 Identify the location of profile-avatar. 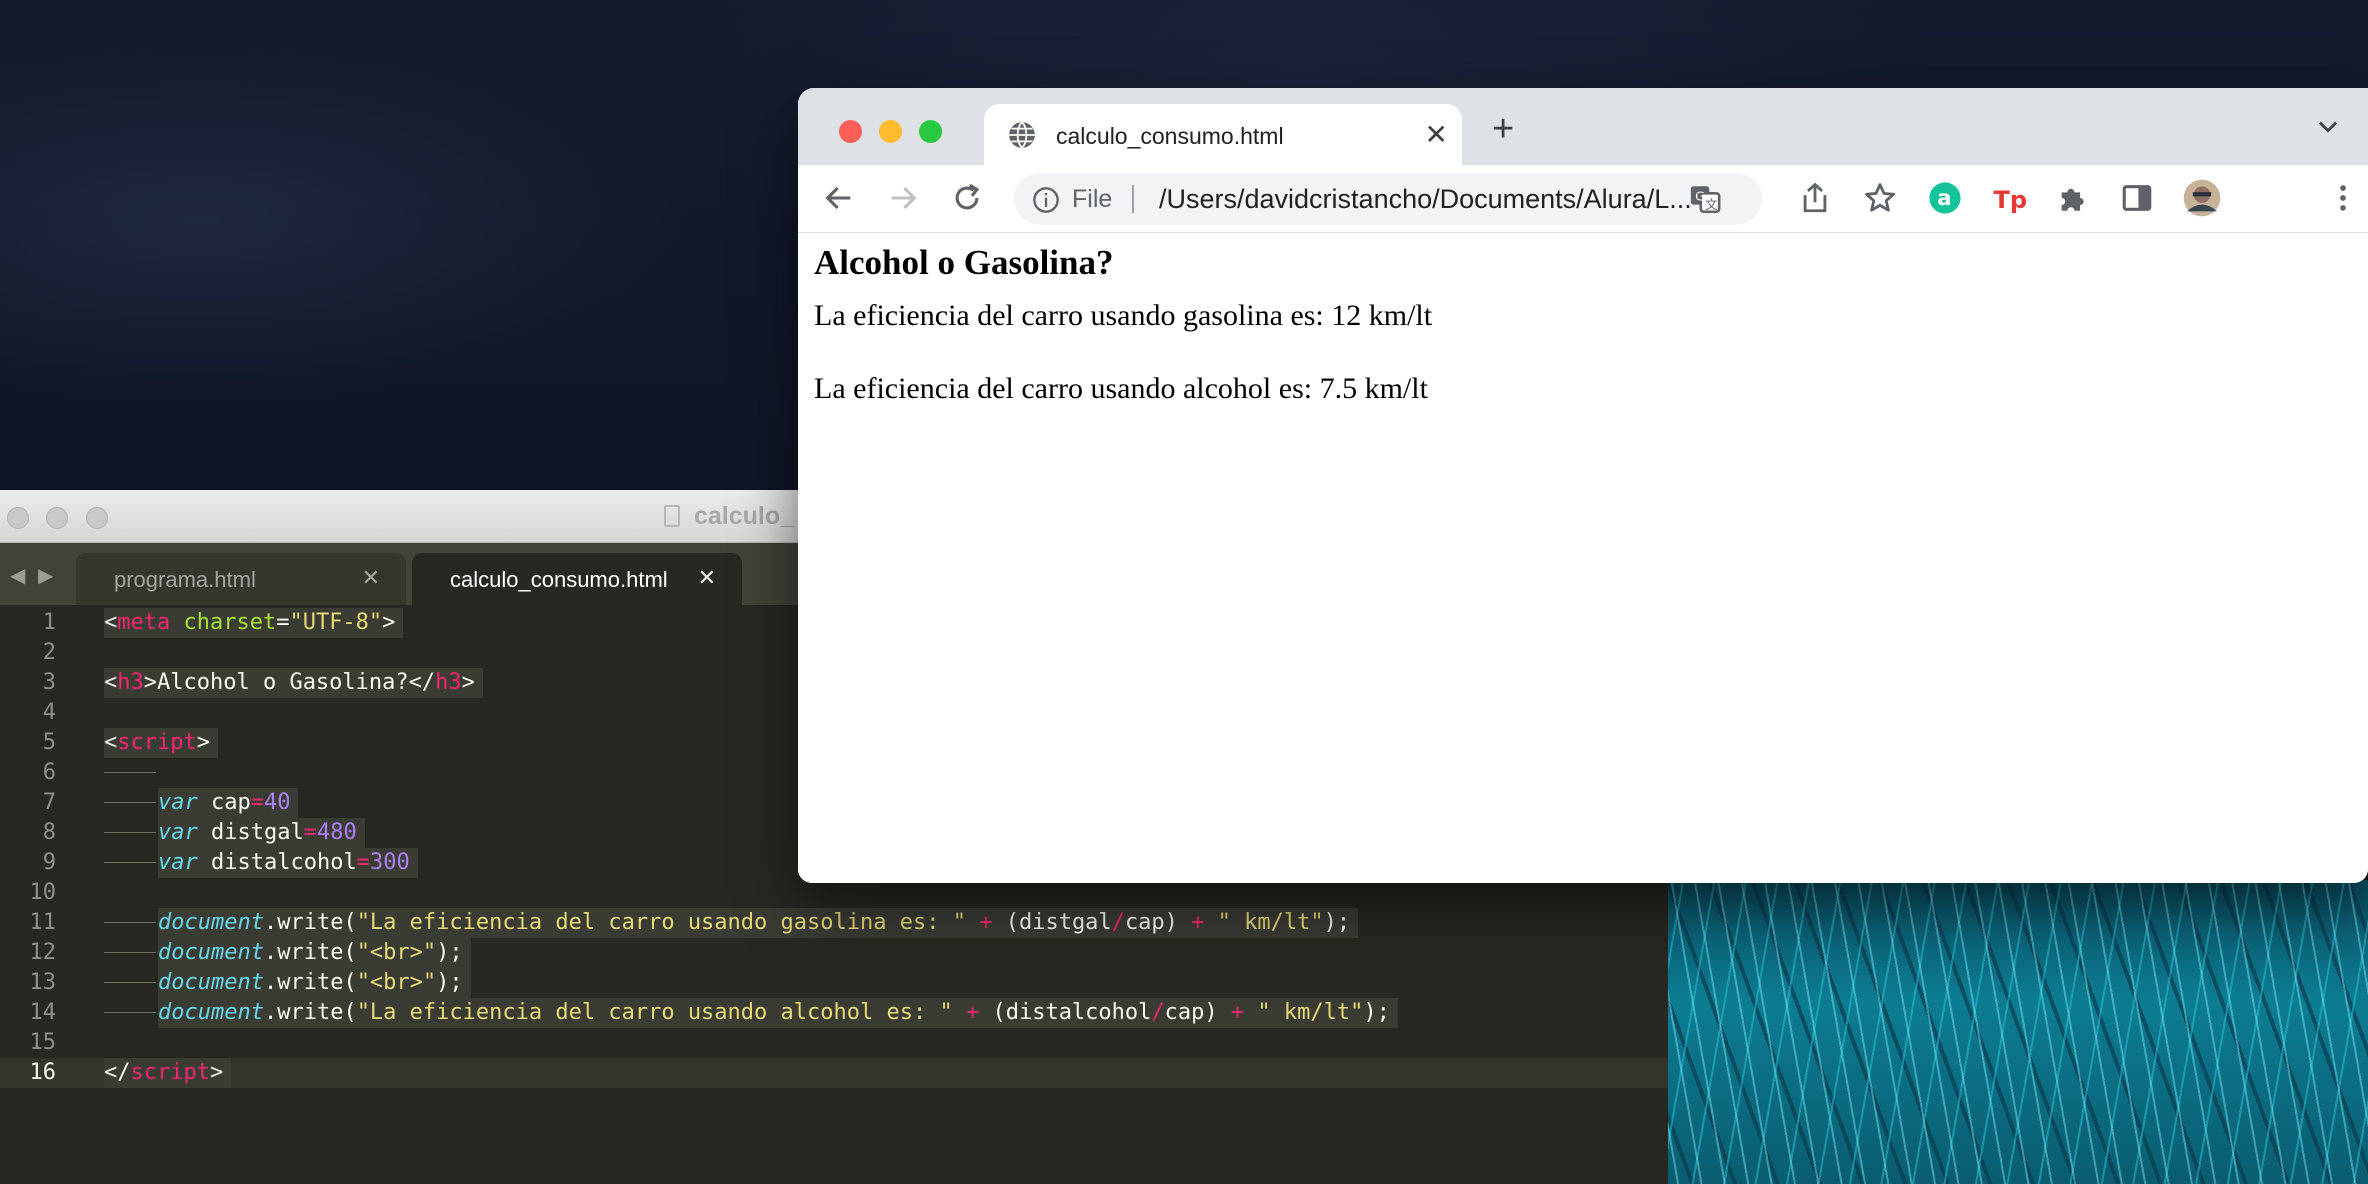
(2202, 198).